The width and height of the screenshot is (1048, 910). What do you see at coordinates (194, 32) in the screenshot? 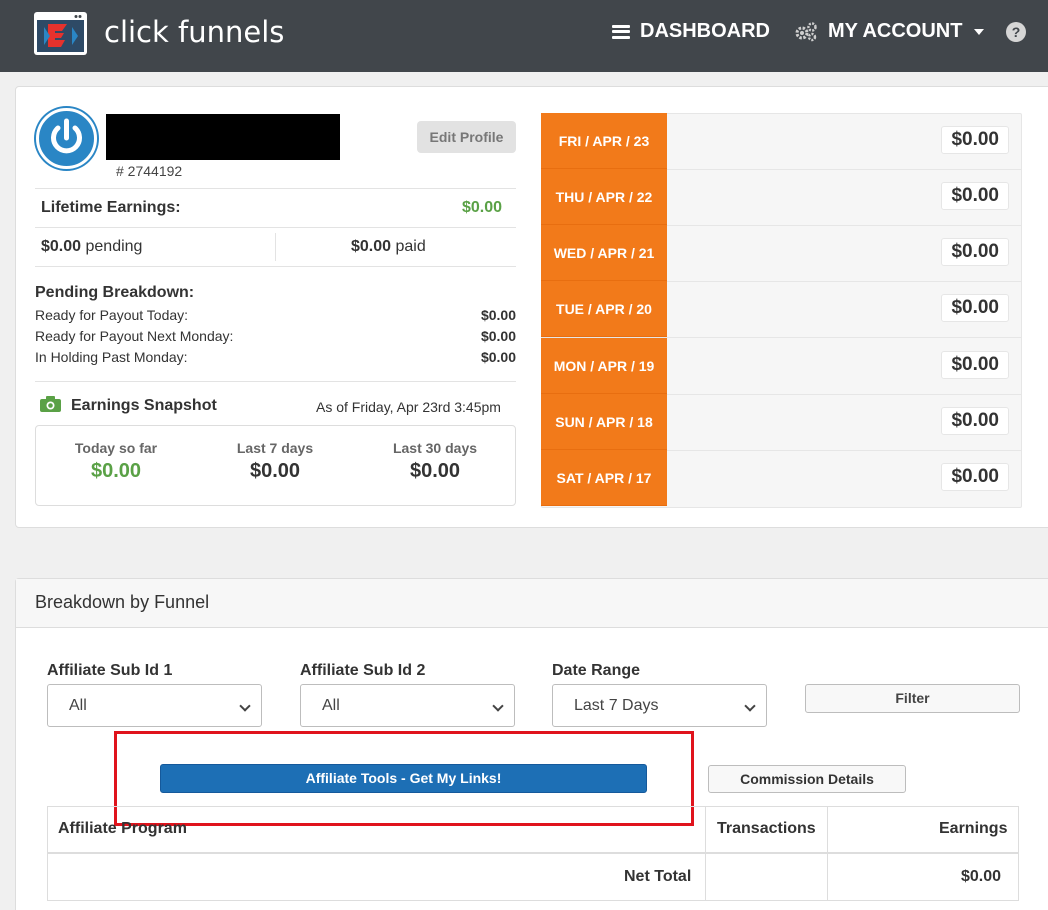
I see `brand-name: click funnels` at bounding box center [194, 32].